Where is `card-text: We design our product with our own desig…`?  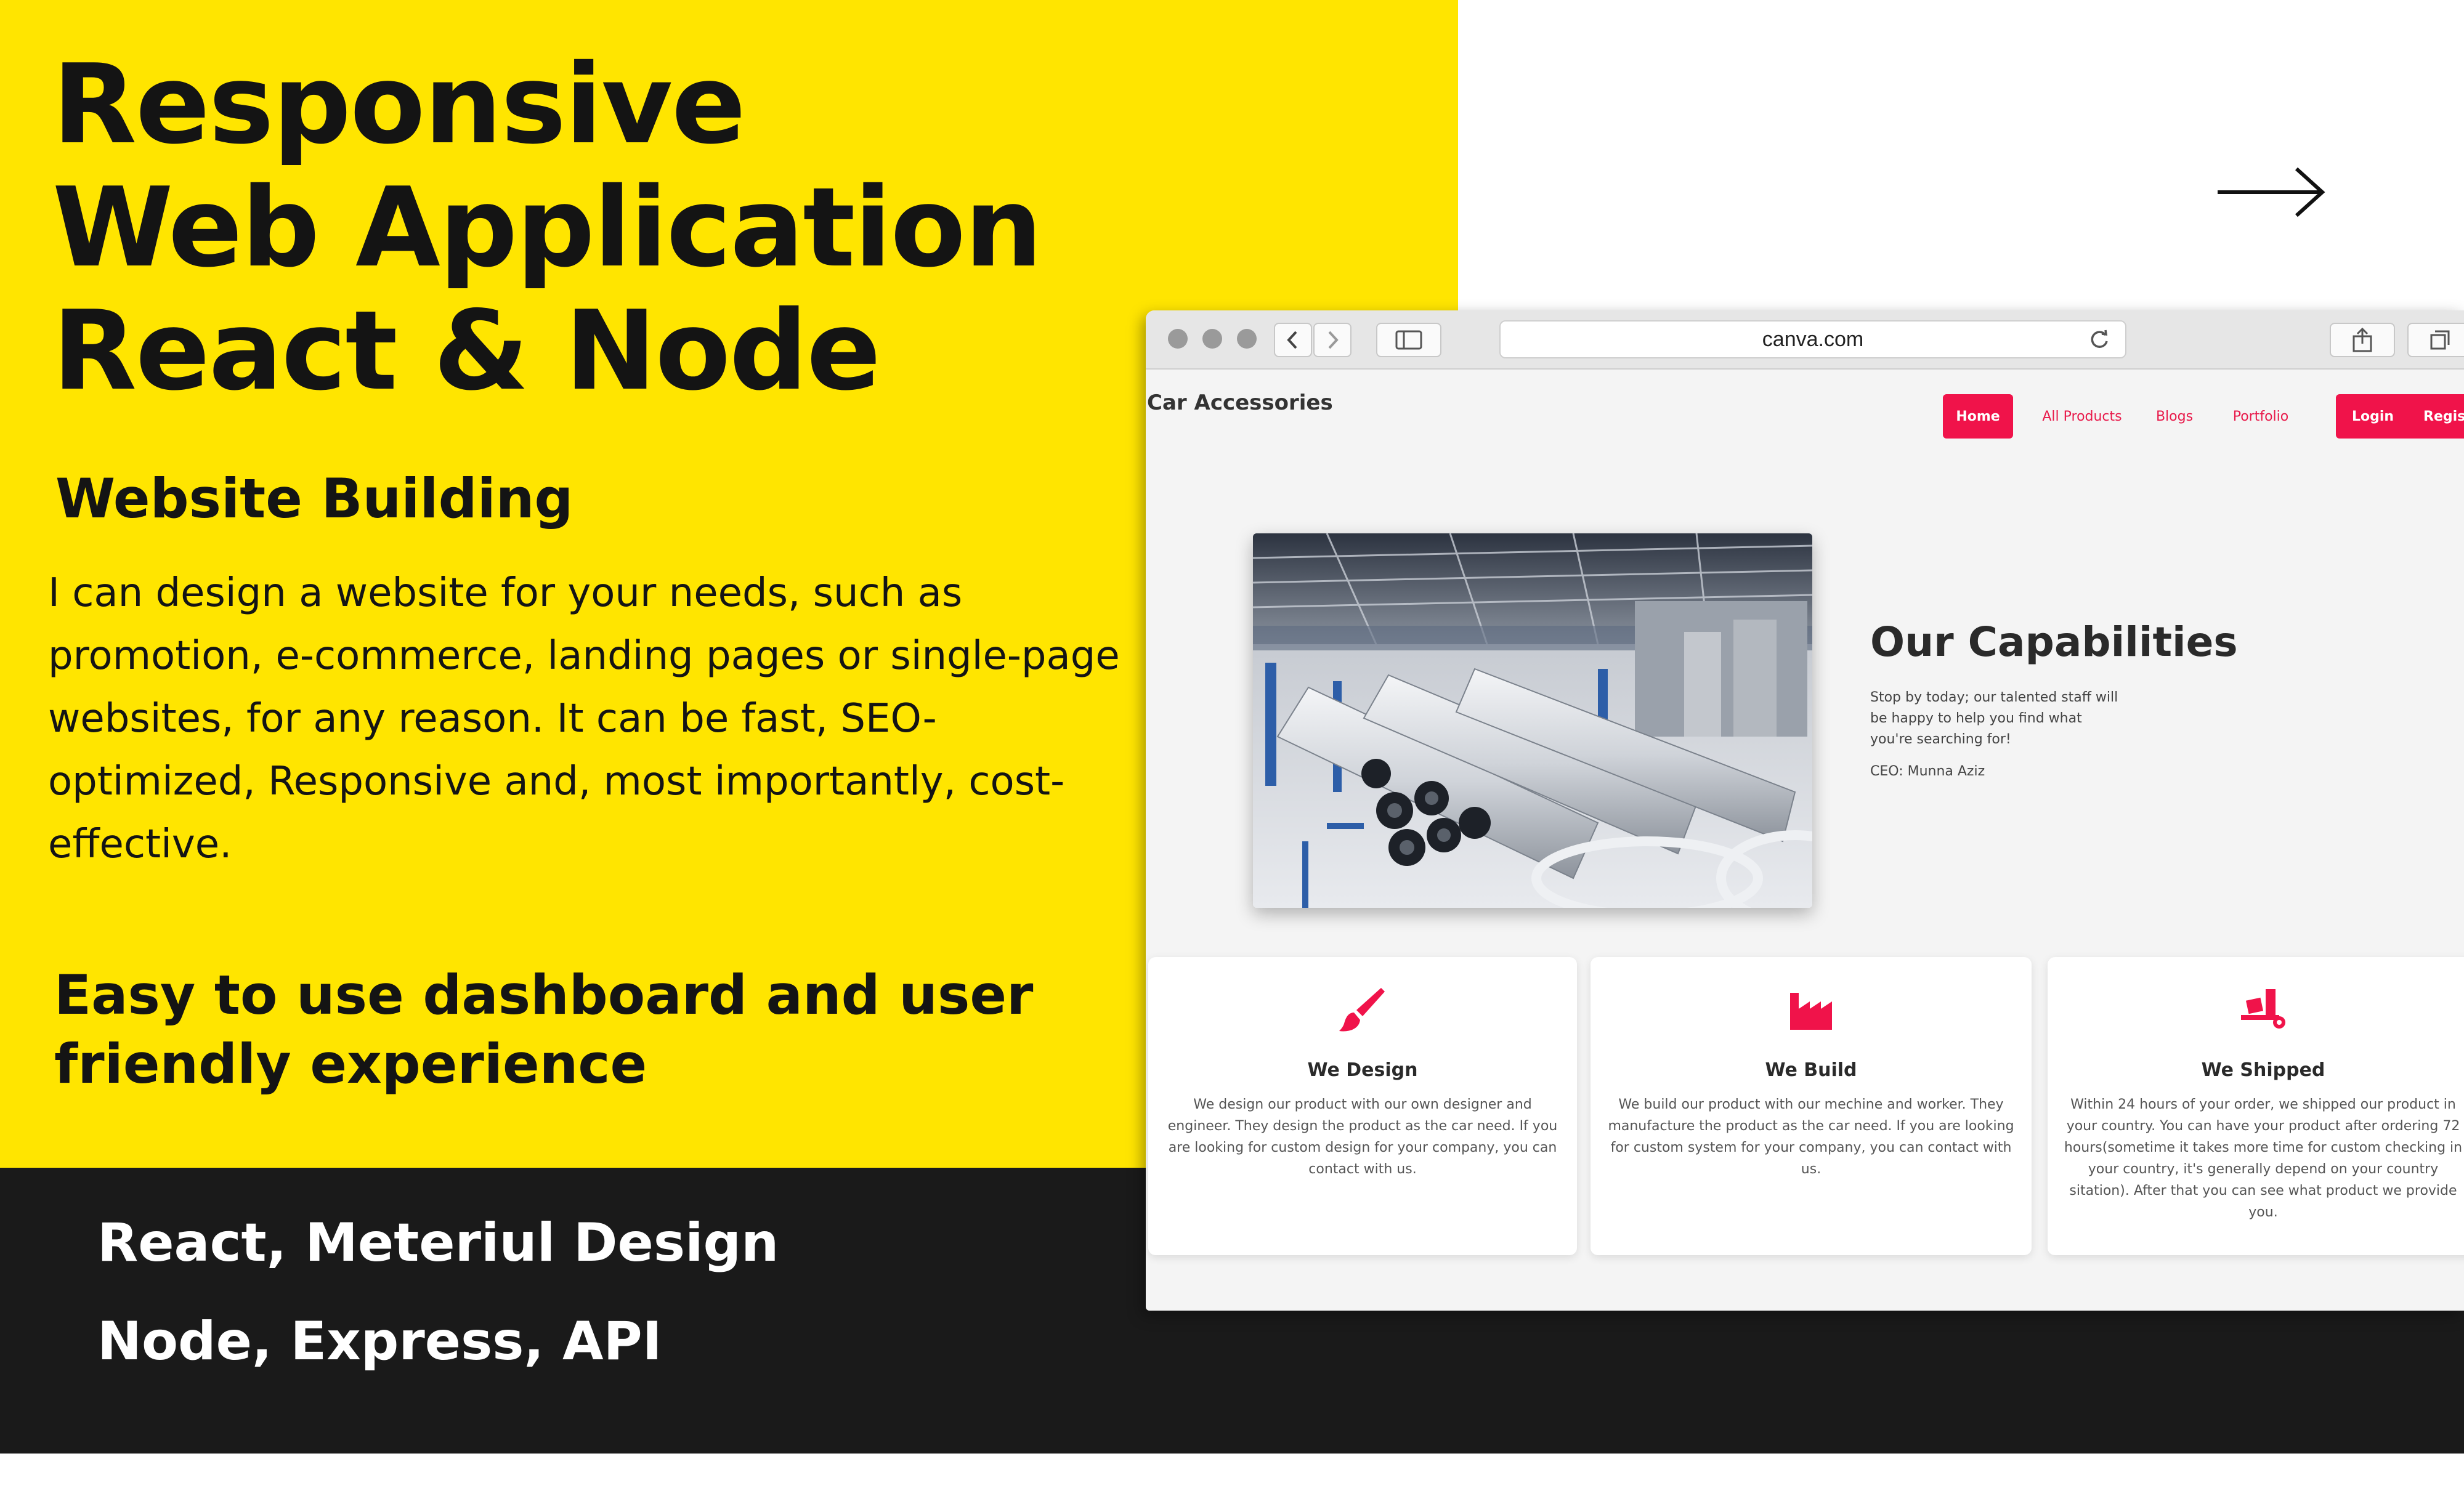
card-text: We design our product with our own desig… is located at coordinates (1362, 1137).